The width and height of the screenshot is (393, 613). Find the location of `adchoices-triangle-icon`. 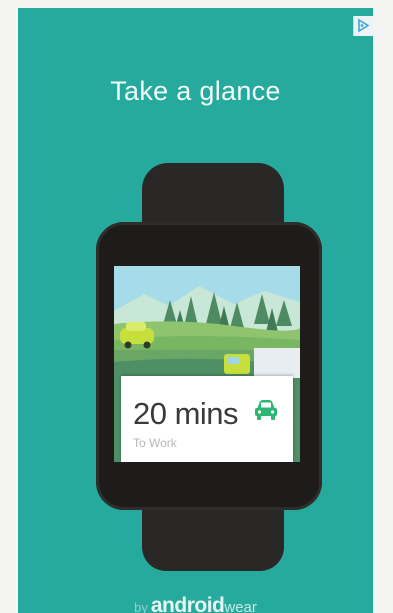

adchoices-triangle-icon is located at coordinates (364, 25).